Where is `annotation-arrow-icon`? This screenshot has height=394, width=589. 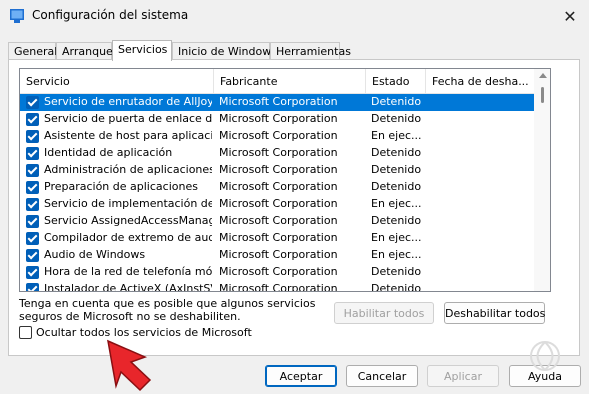 annotation-arrow-icon is located at coordinates (129, 365).